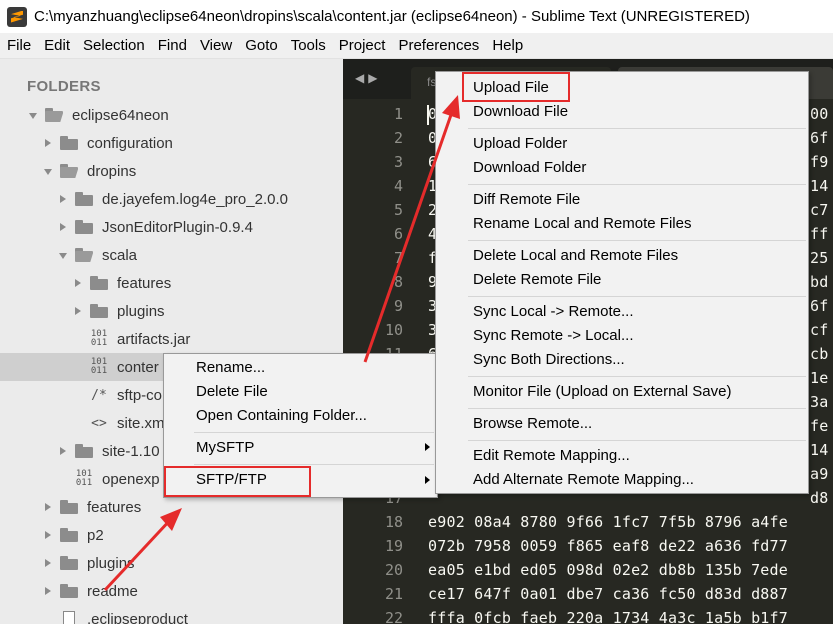 The width and height of the screenshot is (833, 624). I want to click on menu-download-file: Download File, so click(520, 111).